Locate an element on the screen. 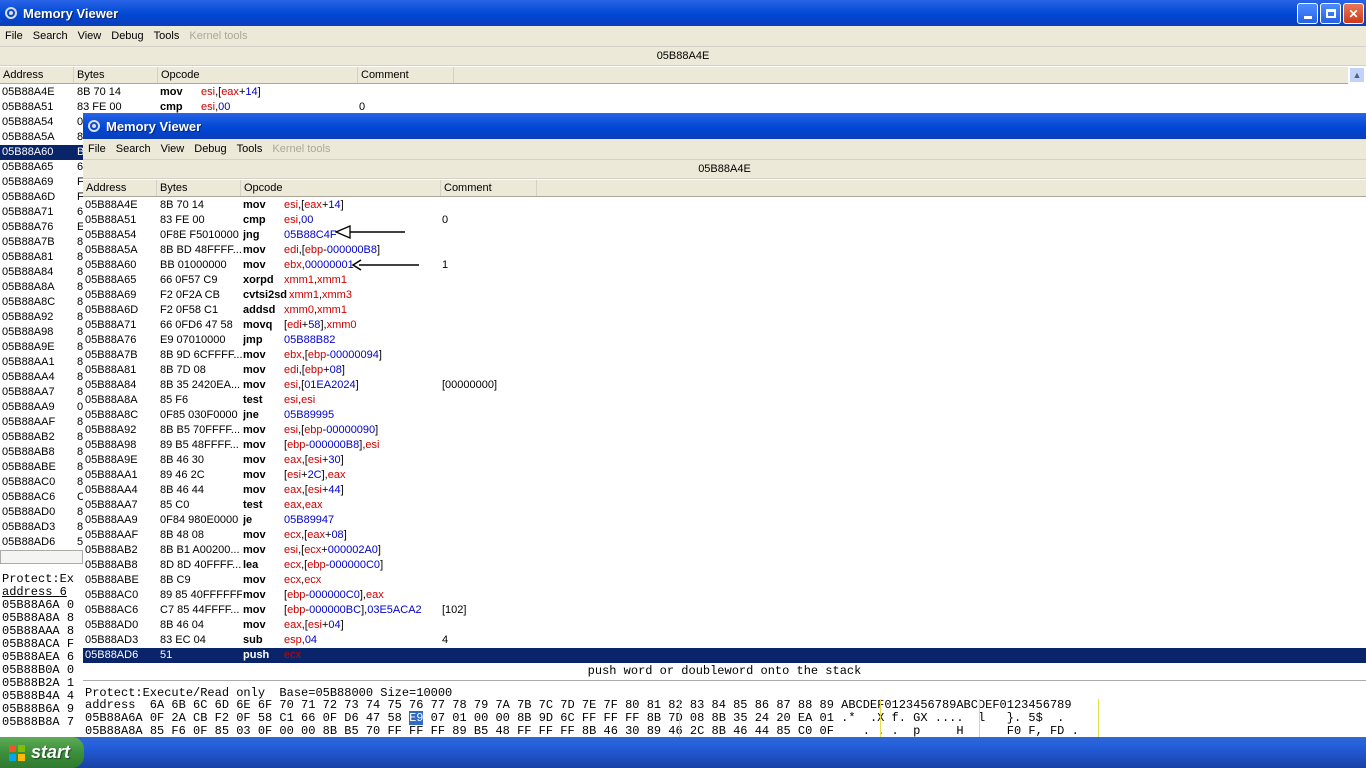 Image resolution: width=1366 pixels, height=768 pixels. side-hex-row: 05B88ACA F is located at coordinates (43, 644).